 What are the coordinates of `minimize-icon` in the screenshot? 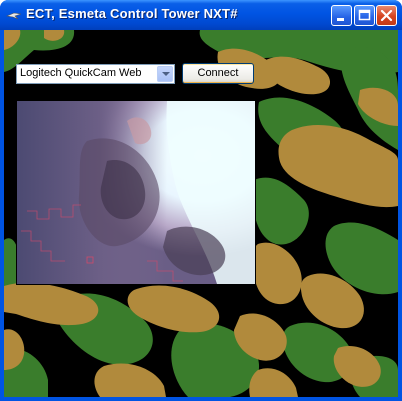 It's located at (340, 19).